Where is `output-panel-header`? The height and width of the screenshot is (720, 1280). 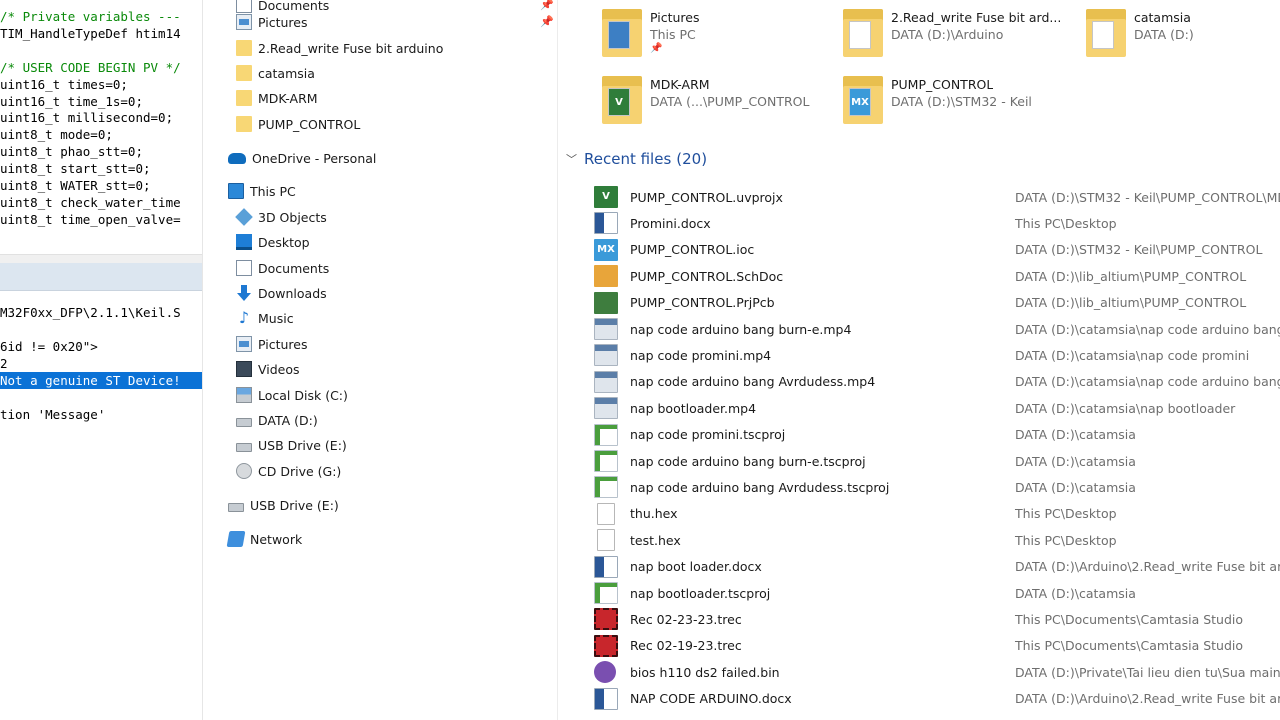
output-panel-header is located at coordinates (101, 277).